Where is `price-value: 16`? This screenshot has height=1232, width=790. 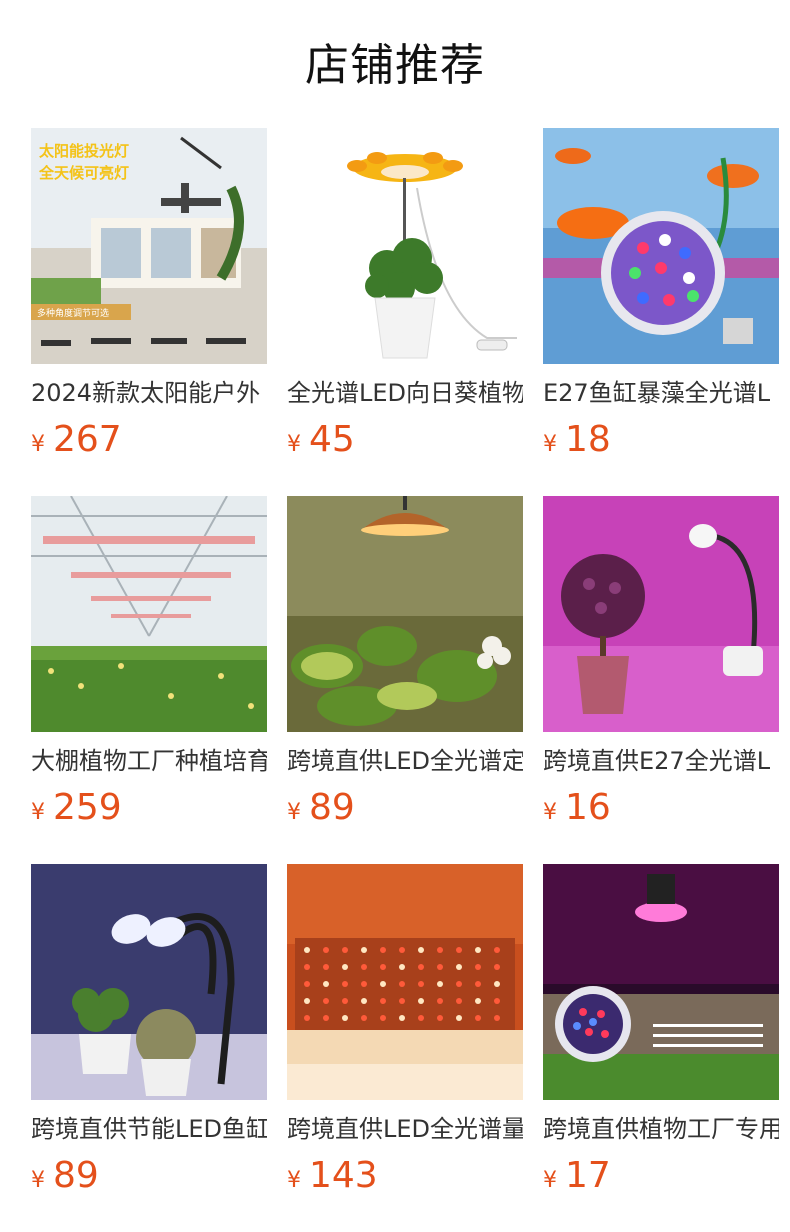 price-value: 16 is located at coordinates (588, 807).